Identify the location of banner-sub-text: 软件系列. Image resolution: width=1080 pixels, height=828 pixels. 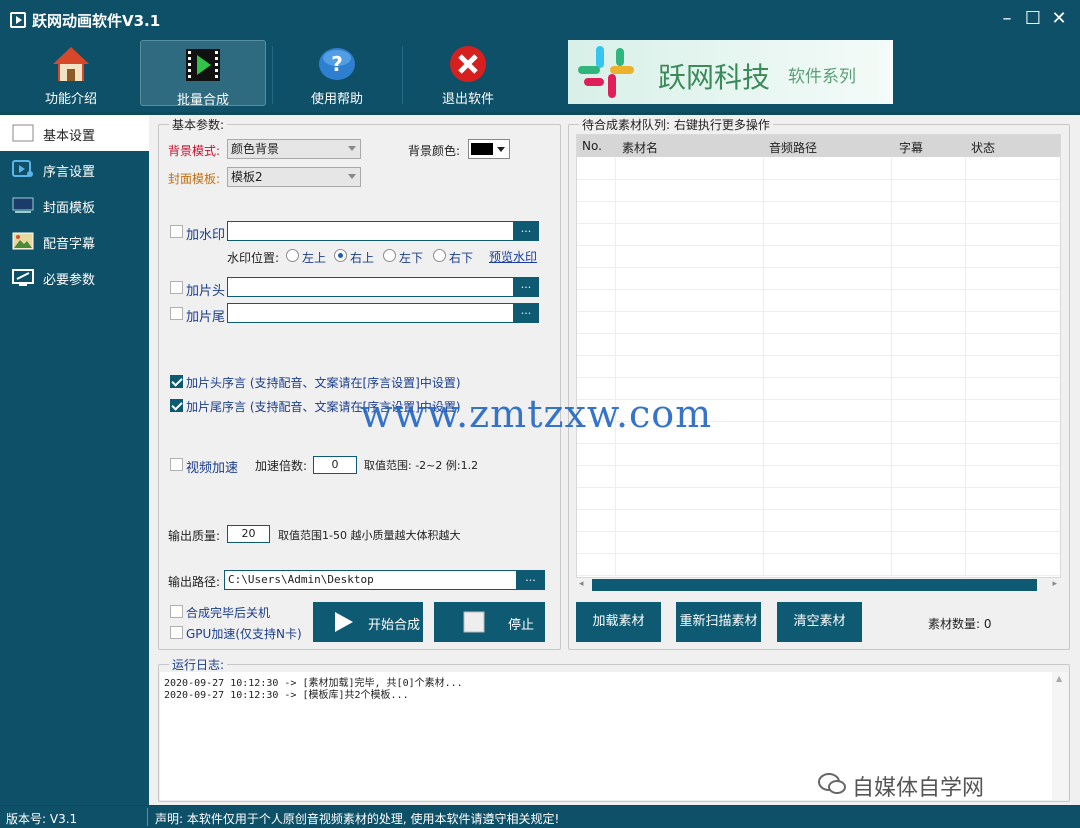
(822, 77).